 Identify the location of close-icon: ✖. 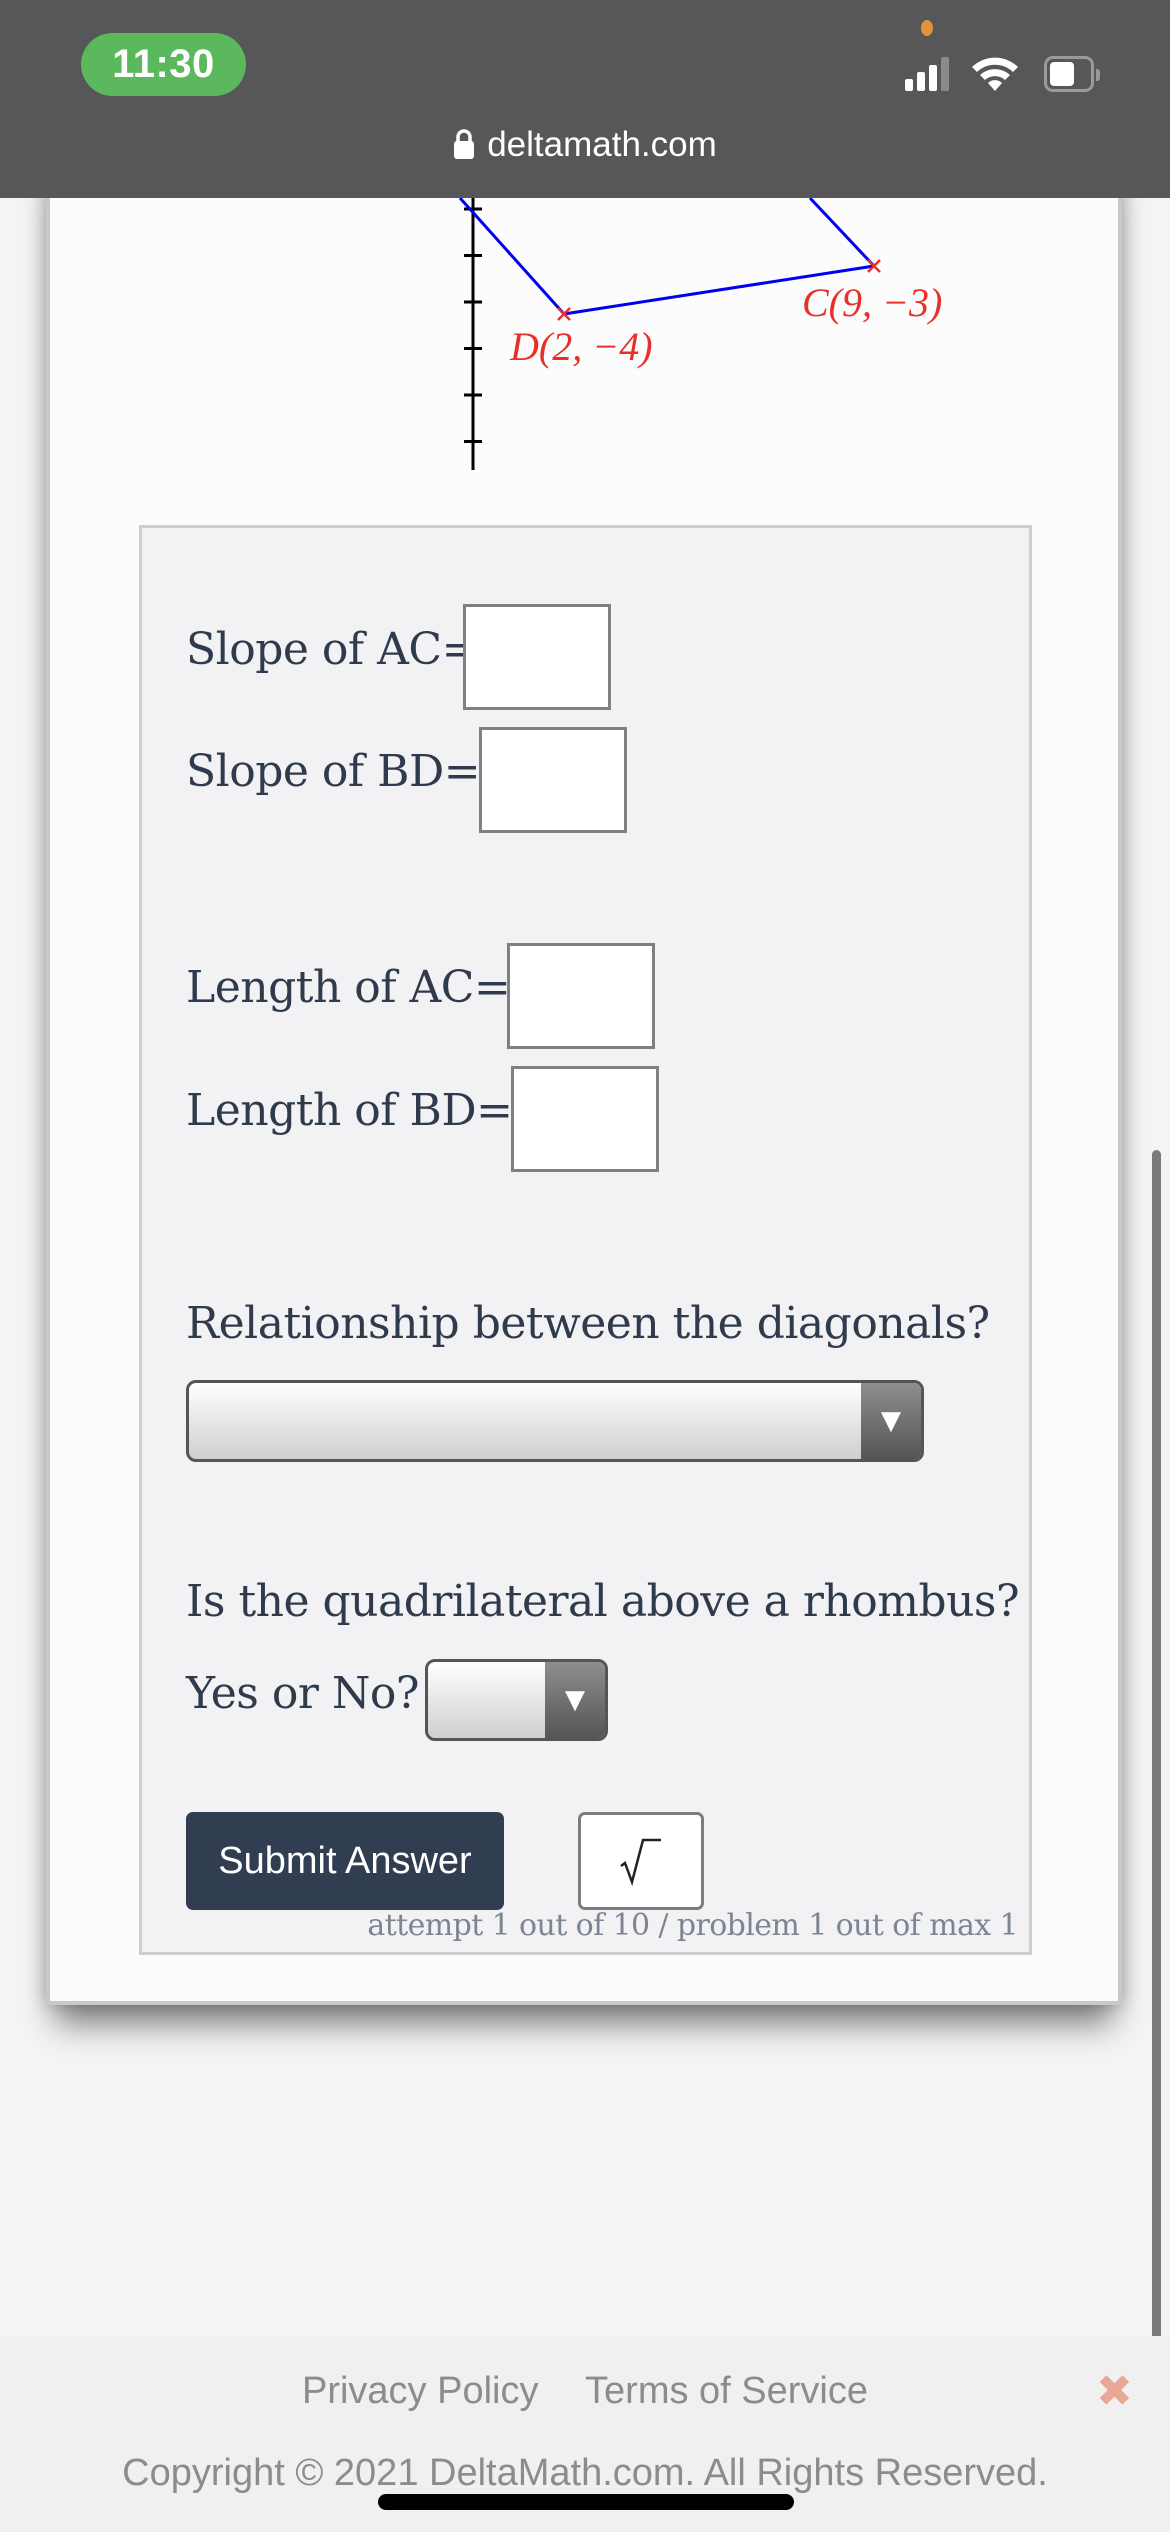
(1114, 2391).